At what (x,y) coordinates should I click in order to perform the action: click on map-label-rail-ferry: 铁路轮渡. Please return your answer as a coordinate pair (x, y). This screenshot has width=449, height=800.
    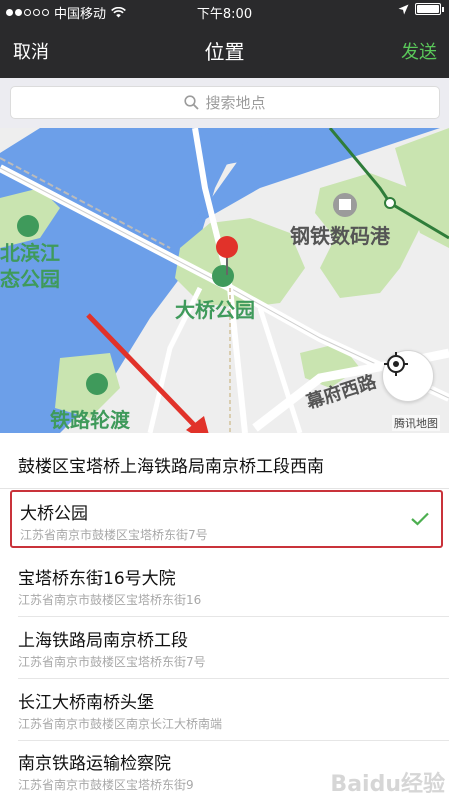
    Looking at the image, I should click on (90, 420).